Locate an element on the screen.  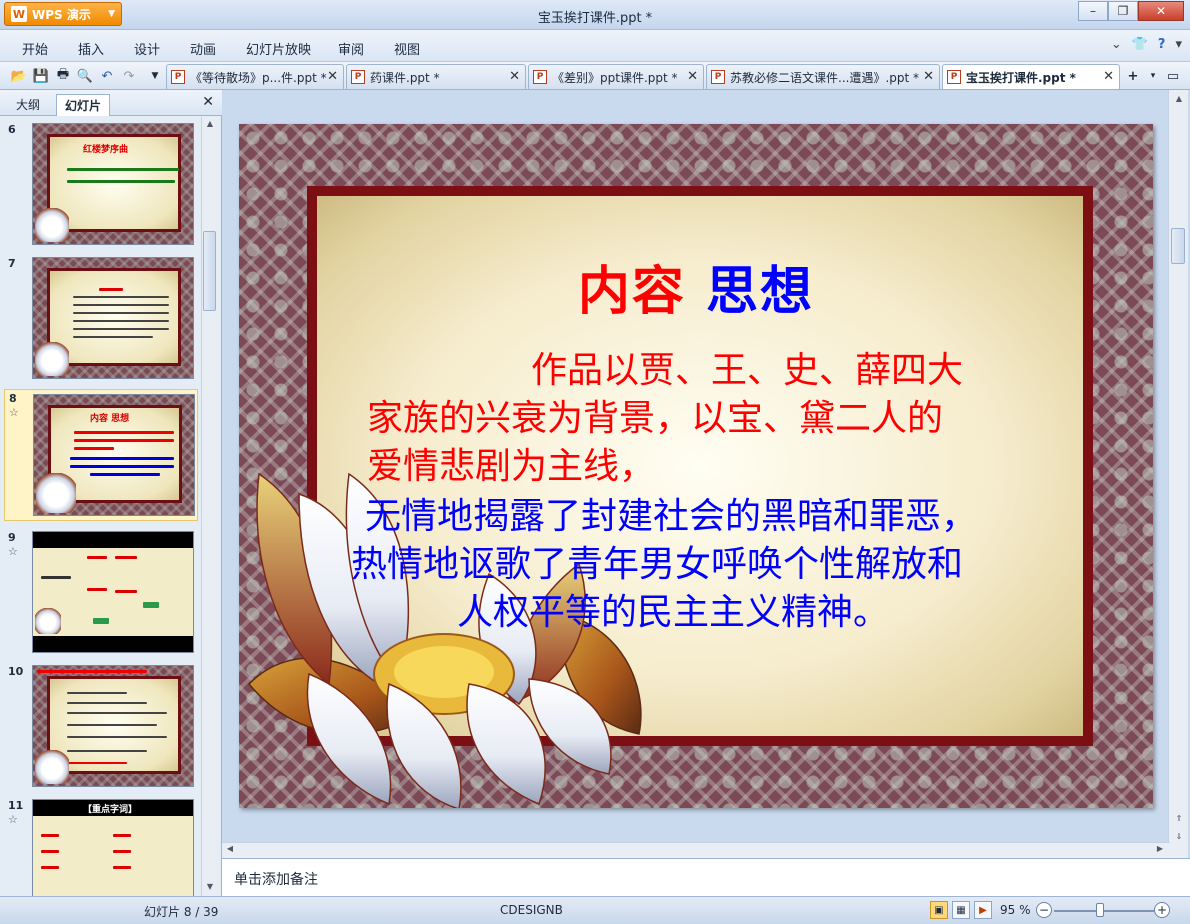
menu-review: 审阅 is located at coordinates (351, 48).